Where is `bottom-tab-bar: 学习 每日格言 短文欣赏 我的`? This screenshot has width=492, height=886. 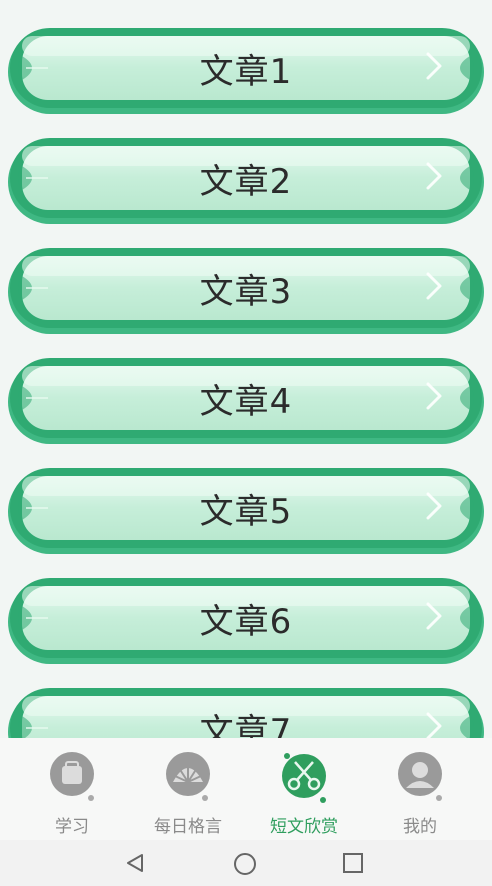 bottom-tab-bar: 学习 每日格言 短文欣赏 我的 is located at coordinates (246, 789).